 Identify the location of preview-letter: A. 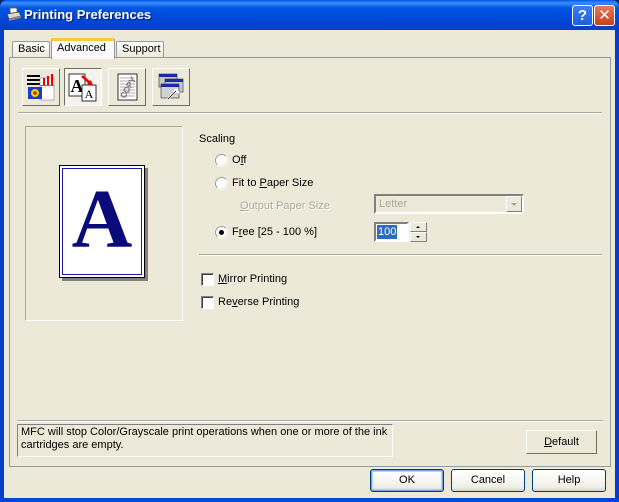
(102, 219).